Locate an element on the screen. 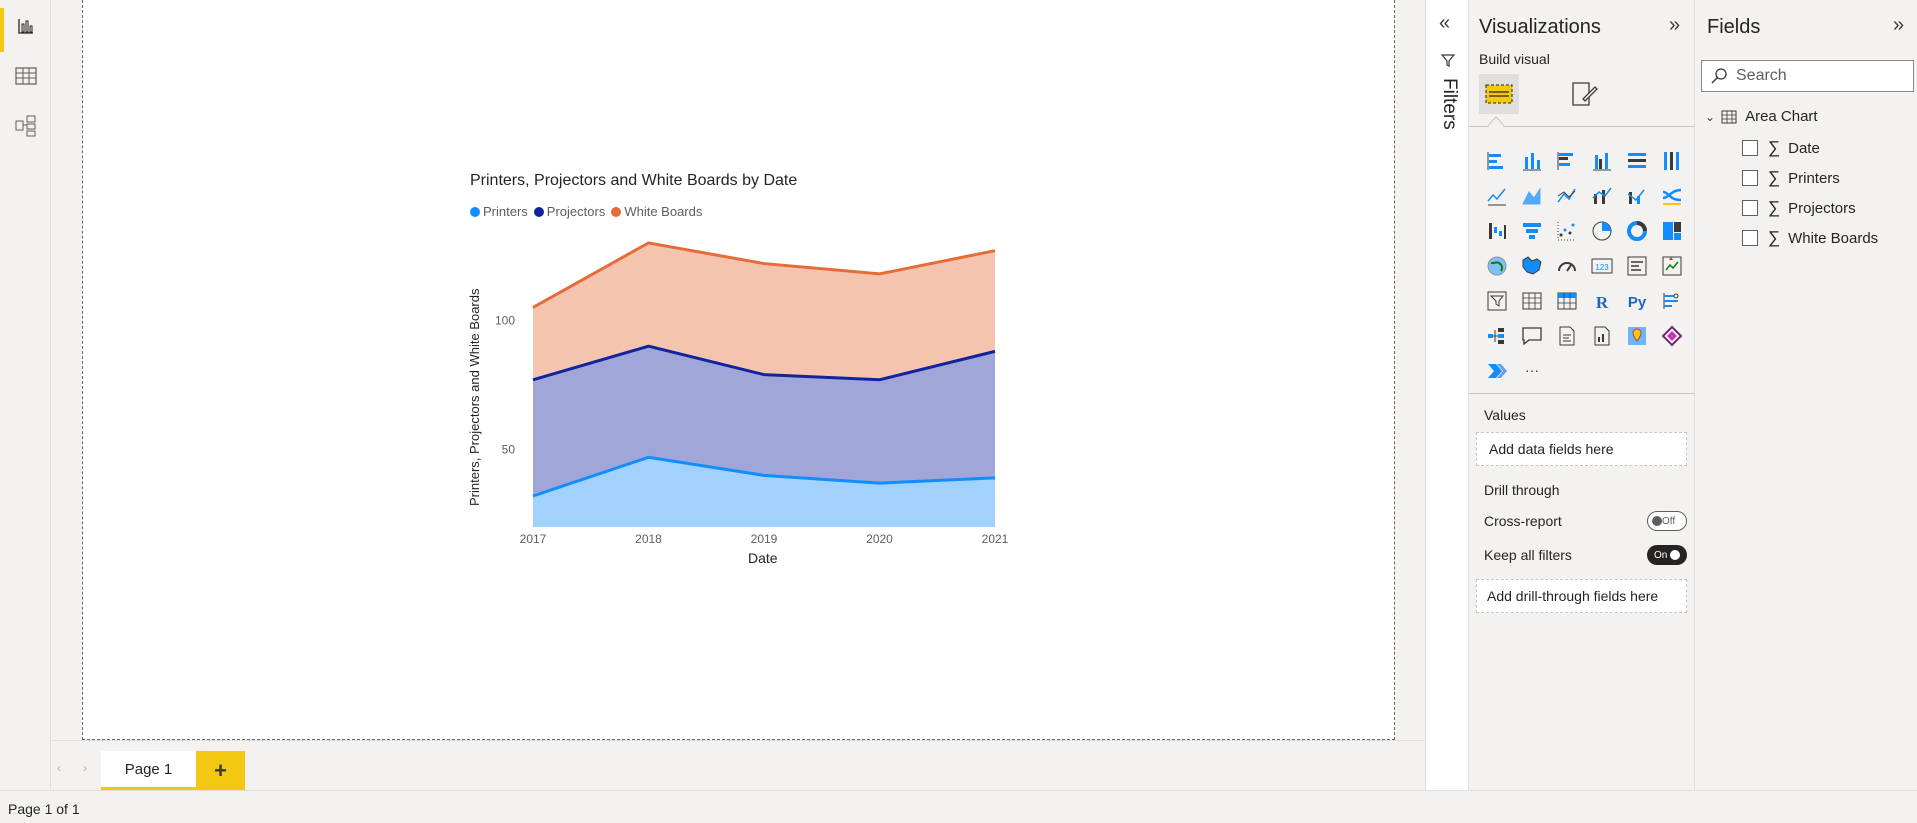 This screenshot has width=1917, height=823. legend-item-printers: Printers is located at coordinates (499, 211).